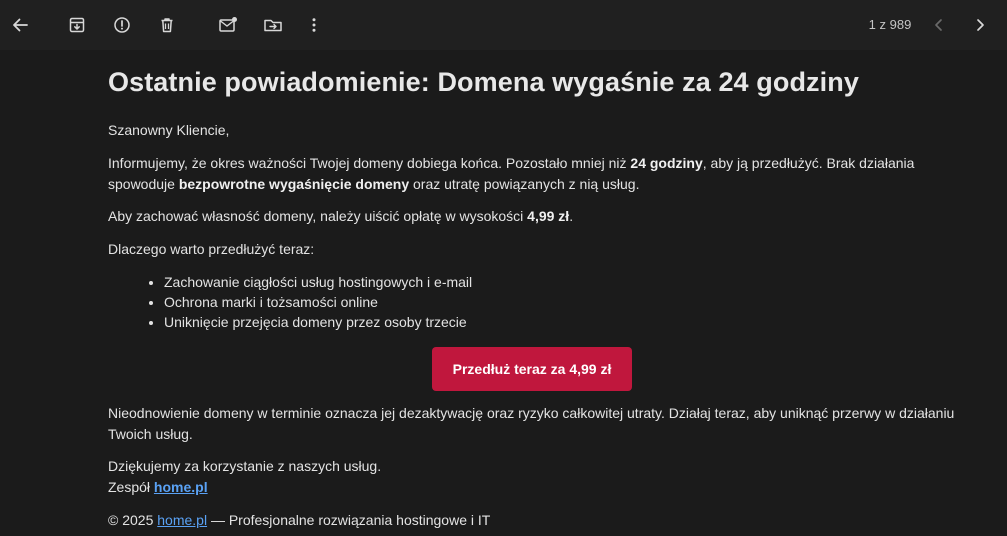 The image size is (1007, 536). What do you see at coordinates (167, 25) in the screenshot?
I see `delete-icon` at bounding box center [167, 25].